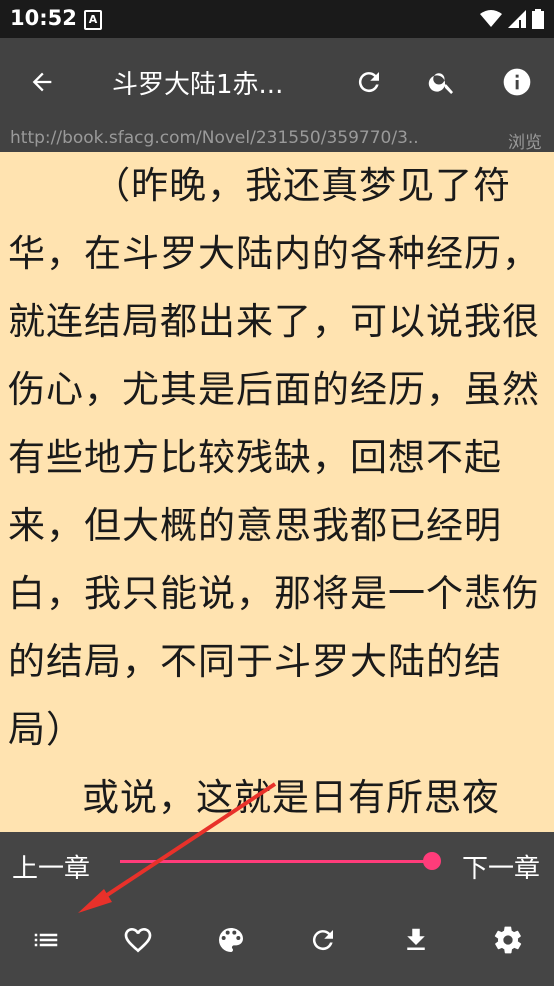  I want to click on catalog-button, so click(46, 940).